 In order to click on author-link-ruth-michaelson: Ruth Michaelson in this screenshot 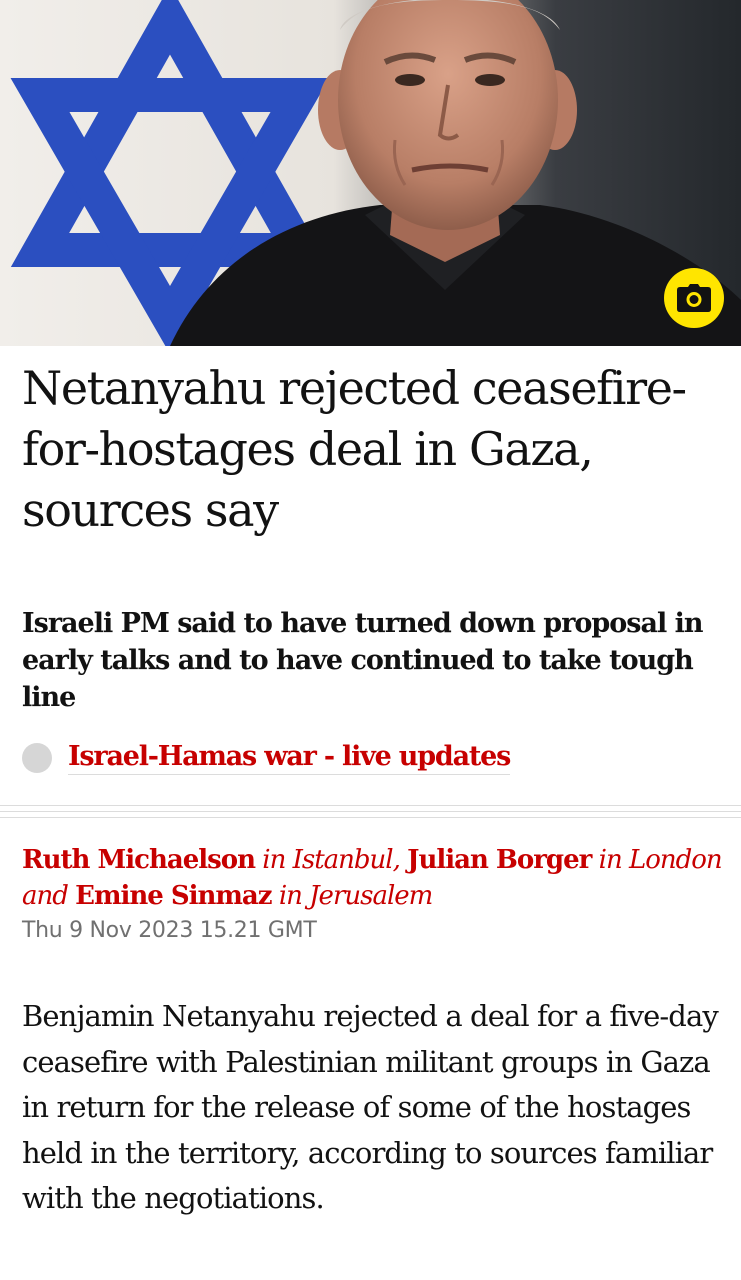, I will do `click(139, 860)`.